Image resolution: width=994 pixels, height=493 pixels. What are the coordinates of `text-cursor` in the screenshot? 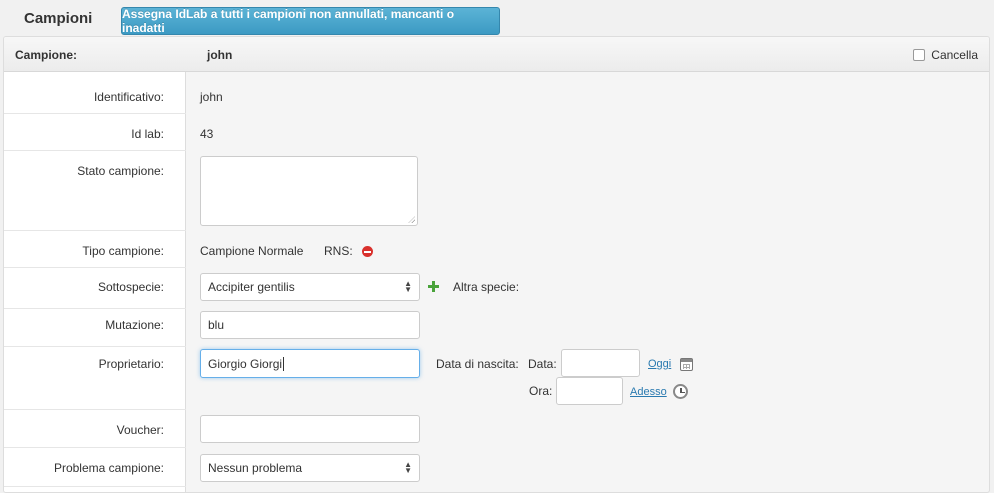 It's located at (284, 363).